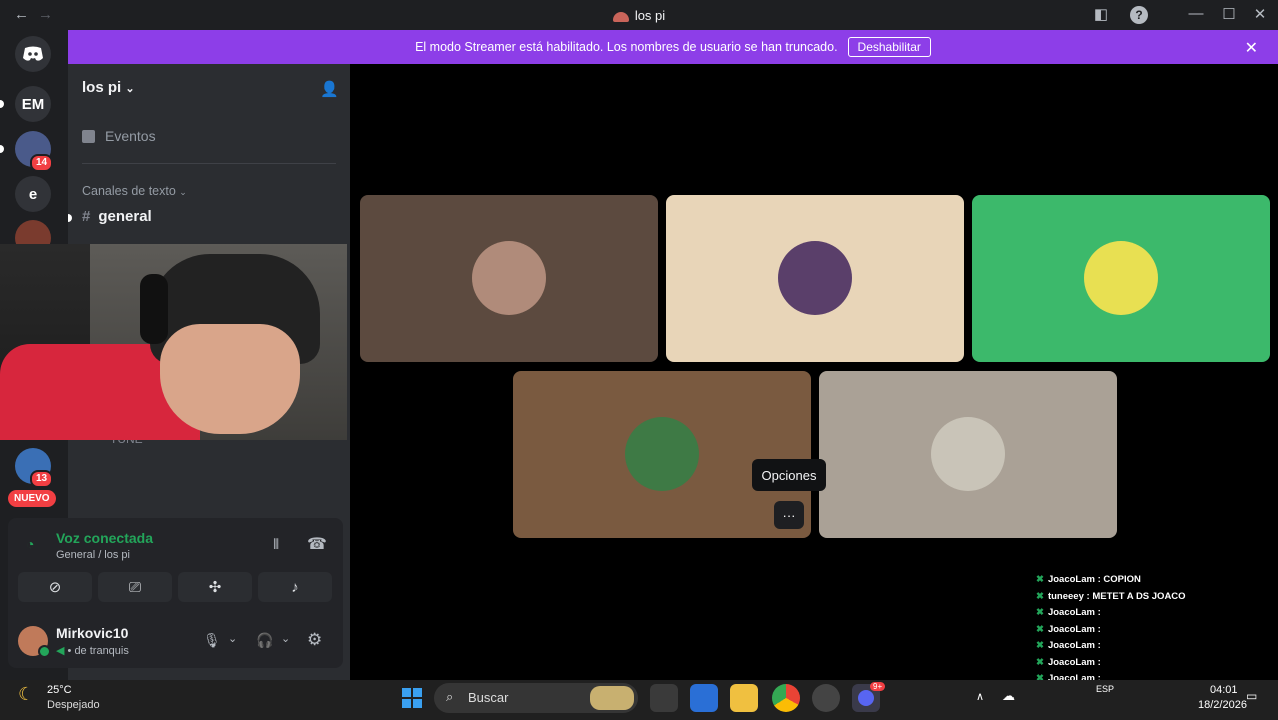 The height and width of the screenshot is (720, 1278). What do you see at coordinates (1222, 705) in the screenshot?
I see `clock-date: 18/2/2026` at bounding box center [1222, 705].